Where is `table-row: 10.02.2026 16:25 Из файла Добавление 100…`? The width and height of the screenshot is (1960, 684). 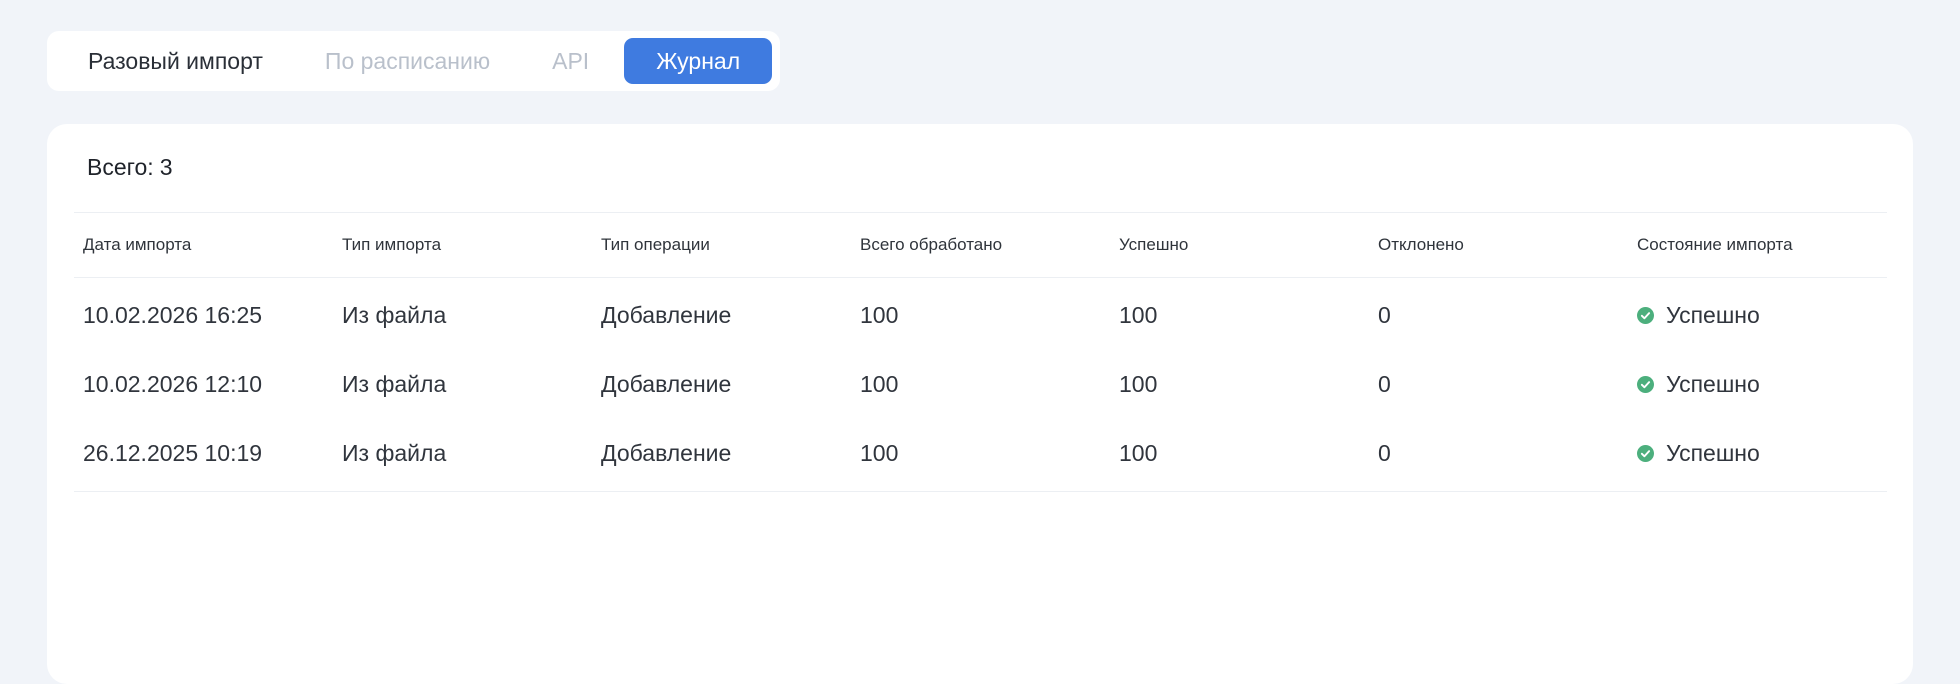 table-row: 10.02.2026 16:25 Из файла Добавление 100… is located at coordinates (980, 315).